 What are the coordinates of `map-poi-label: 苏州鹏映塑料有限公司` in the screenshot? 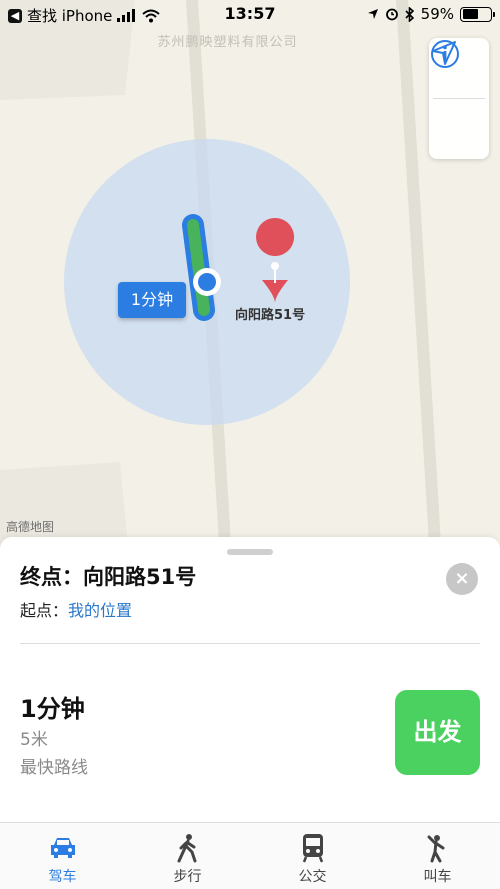 It's located at (227, 42).